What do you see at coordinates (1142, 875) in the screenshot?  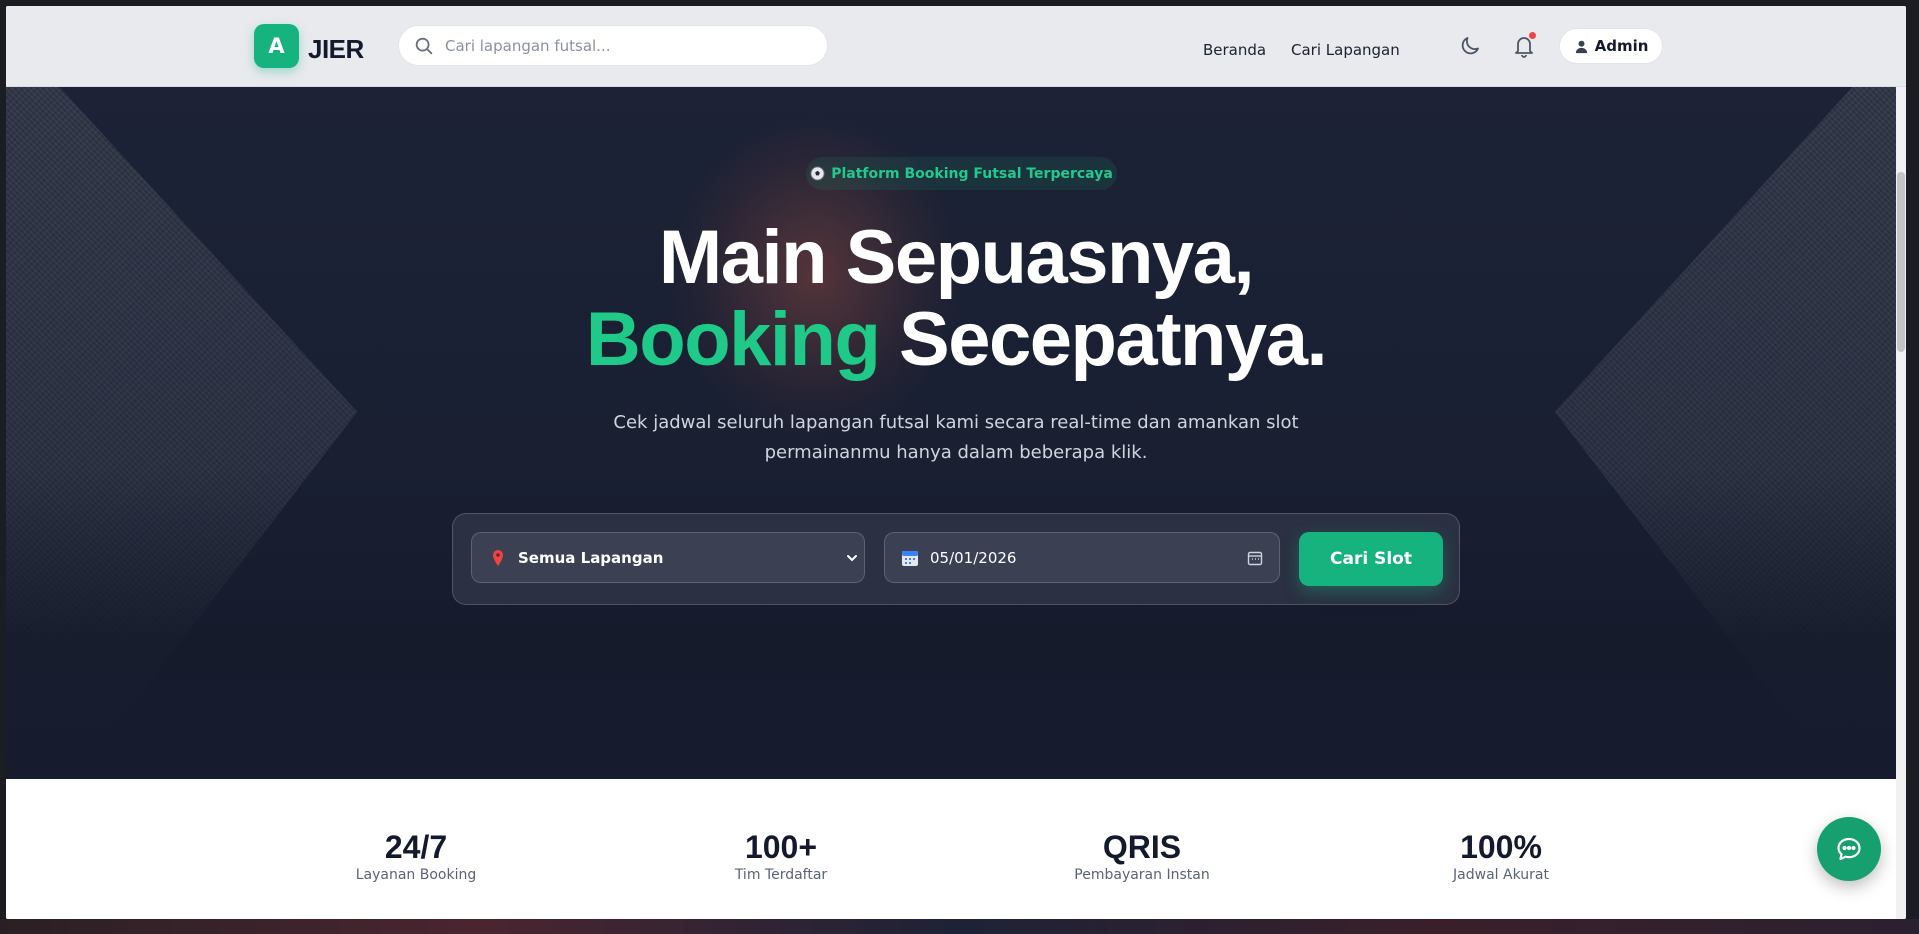 I see `stat-label: Pembayaran Instan` at bounding box center [1142, 875].